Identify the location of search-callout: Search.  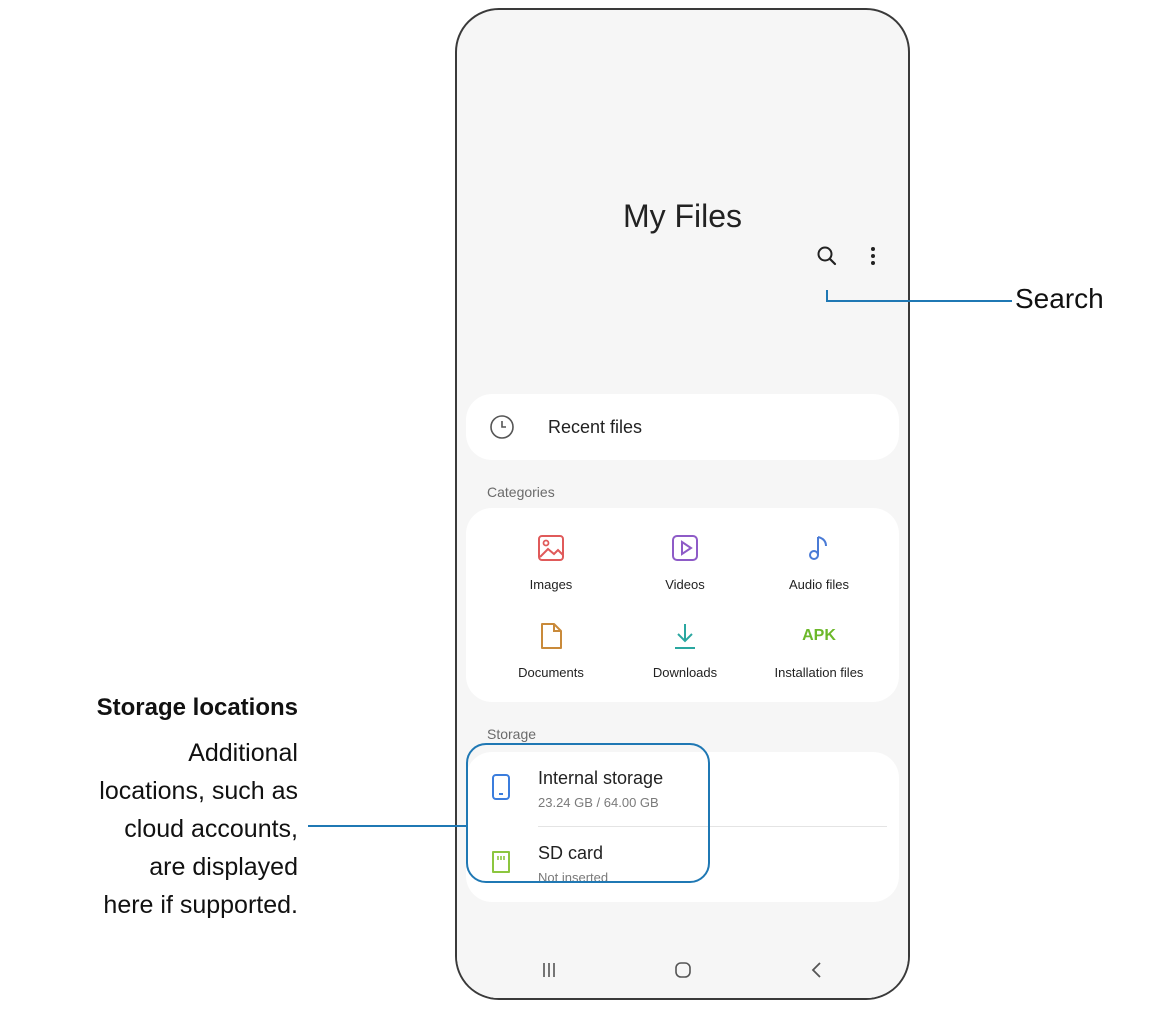
(1059, 298).